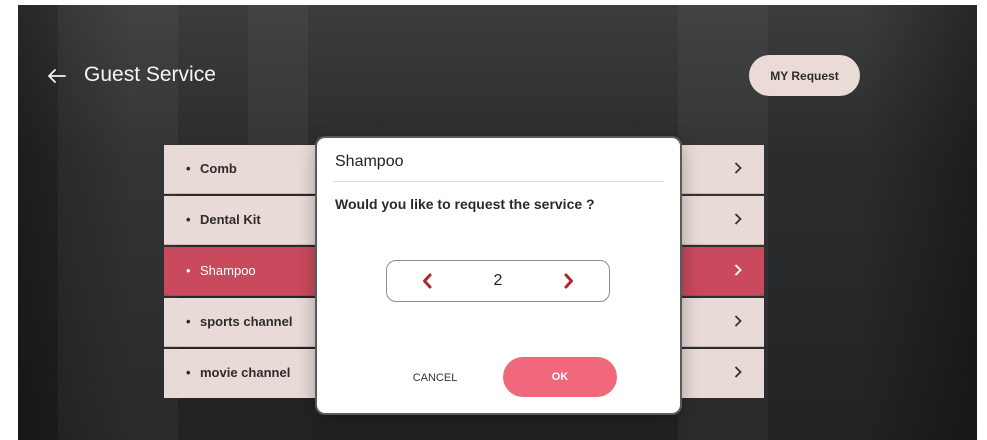 The image size is (987, 440). What do you see at coordinates (230, 219) in the screenshot?
I see `list-item-label: Dental Kit` at bounding box center [230, 219].